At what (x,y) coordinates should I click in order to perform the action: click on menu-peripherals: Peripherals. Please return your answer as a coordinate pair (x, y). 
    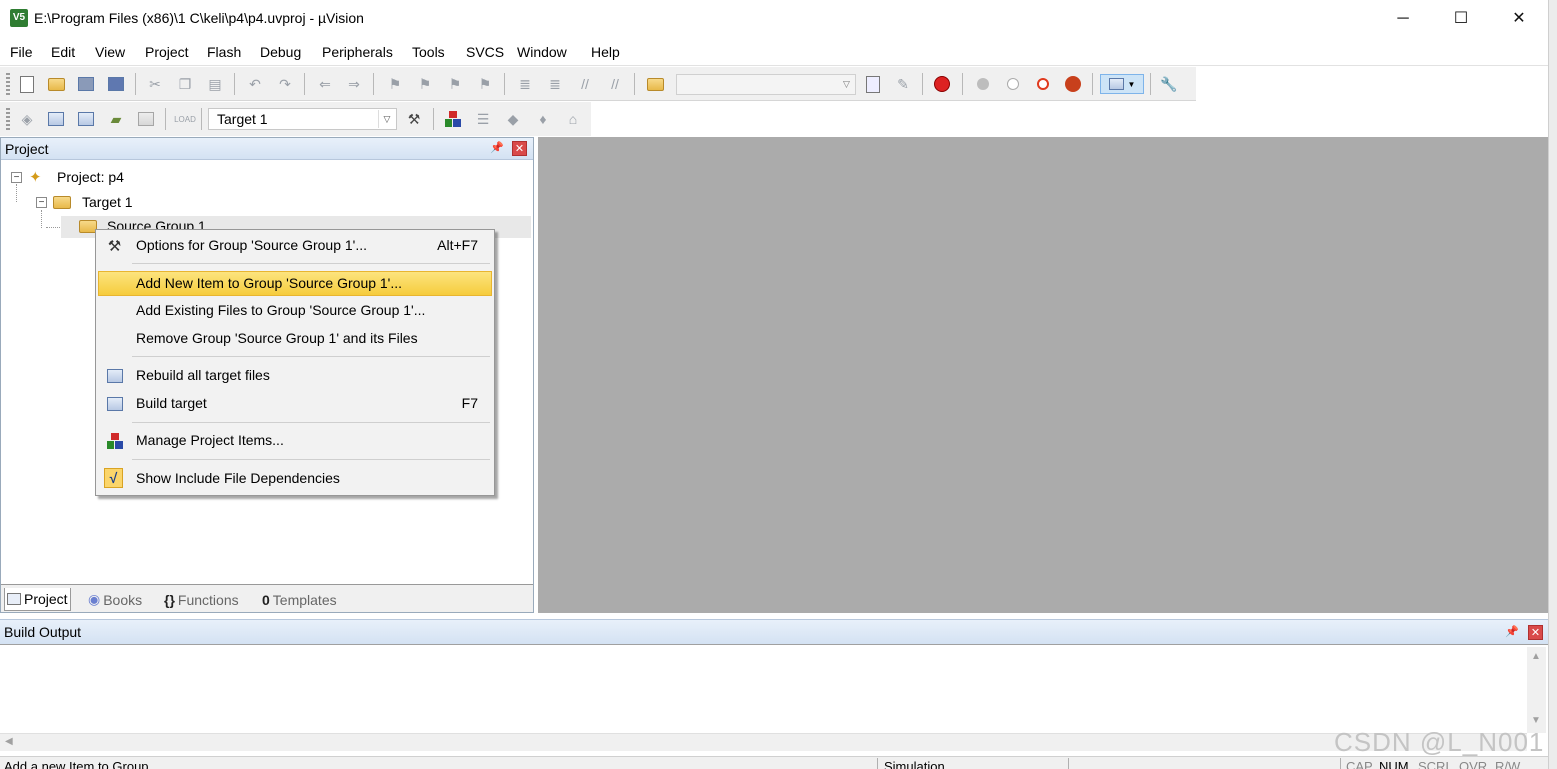
    Looking at the image, I should click on (357, 52).